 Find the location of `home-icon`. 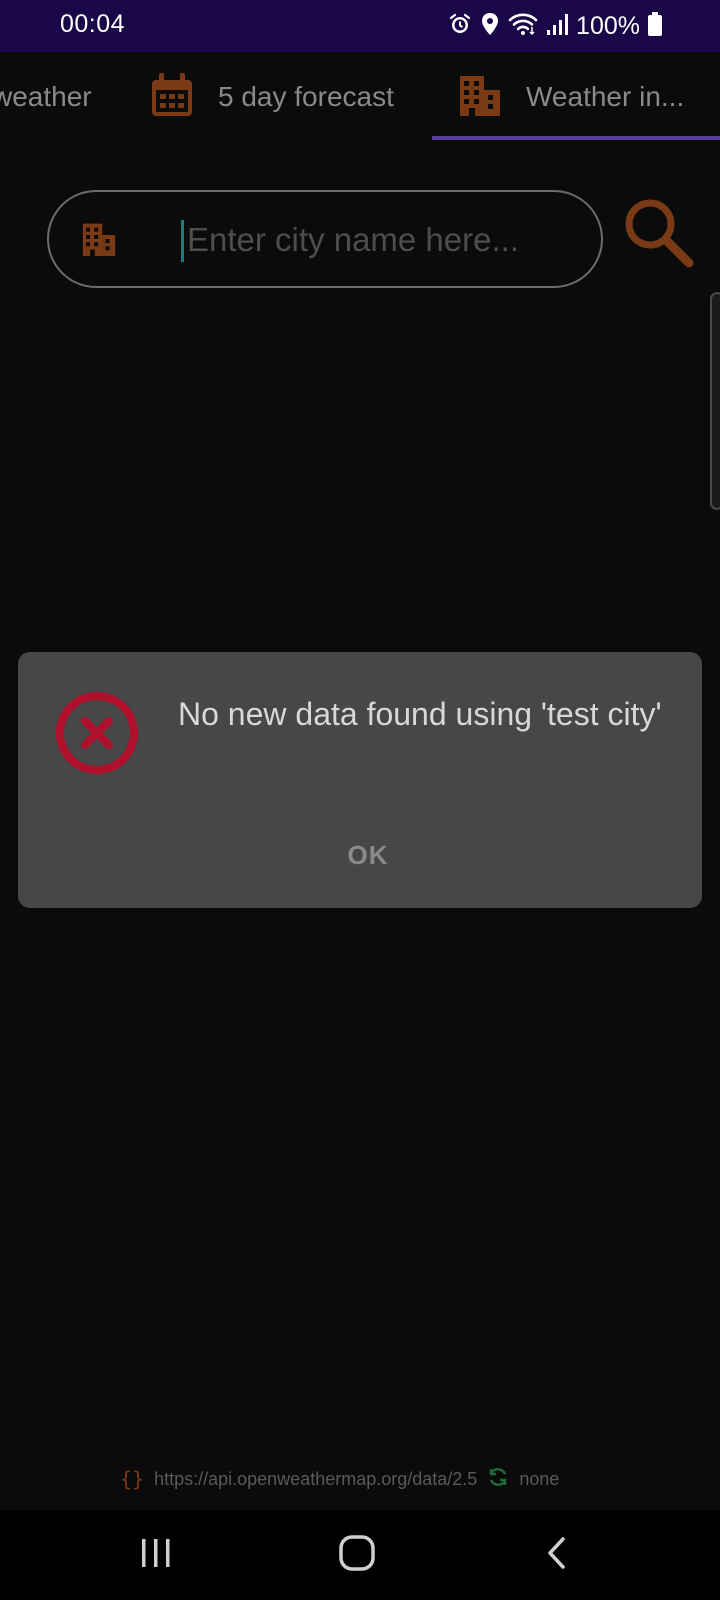

home-icon is located at coordinates (357, 1555).